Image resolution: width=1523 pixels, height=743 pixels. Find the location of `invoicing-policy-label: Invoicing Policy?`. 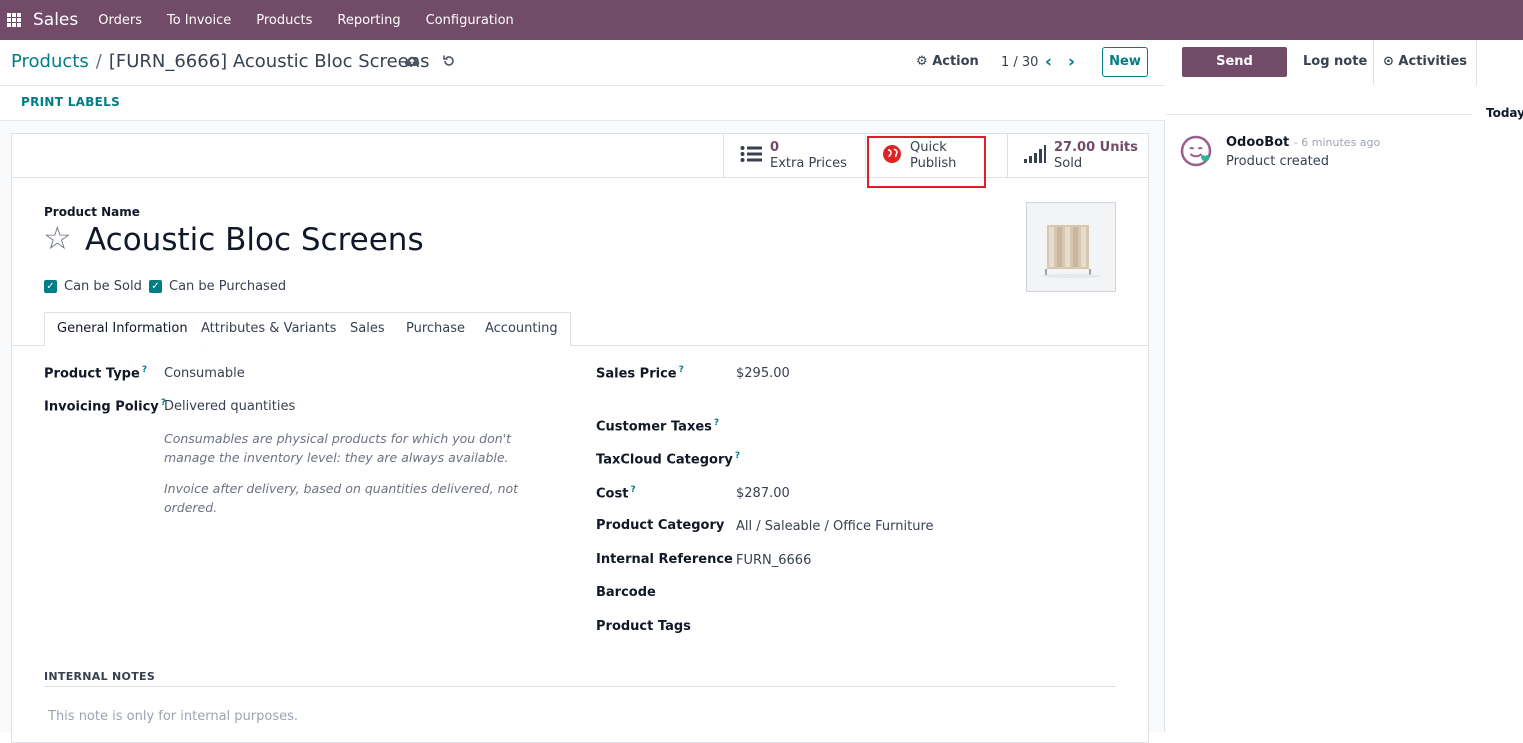

invoicing-policy-label: Invoicing Policy? is located at coordinates (105, 406).